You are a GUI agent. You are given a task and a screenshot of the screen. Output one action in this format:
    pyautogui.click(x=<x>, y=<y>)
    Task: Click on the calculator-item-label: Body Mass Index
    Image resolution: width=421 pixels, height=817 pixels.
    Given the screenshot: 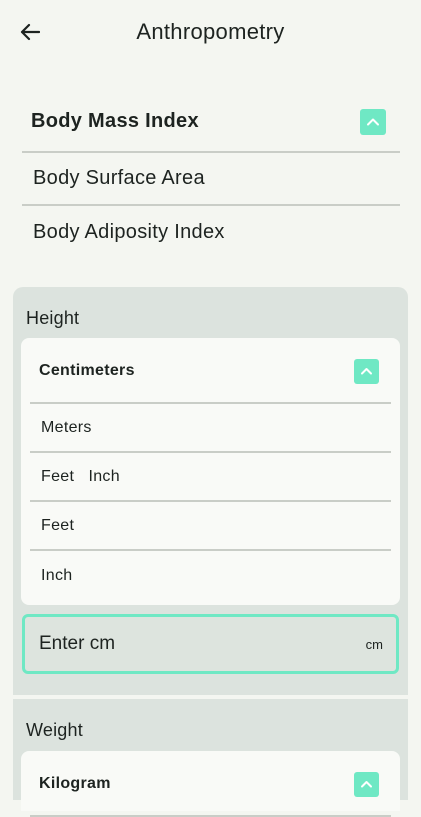 What is the action you would take?
    pyautogui.click(x=115, y=121)
    